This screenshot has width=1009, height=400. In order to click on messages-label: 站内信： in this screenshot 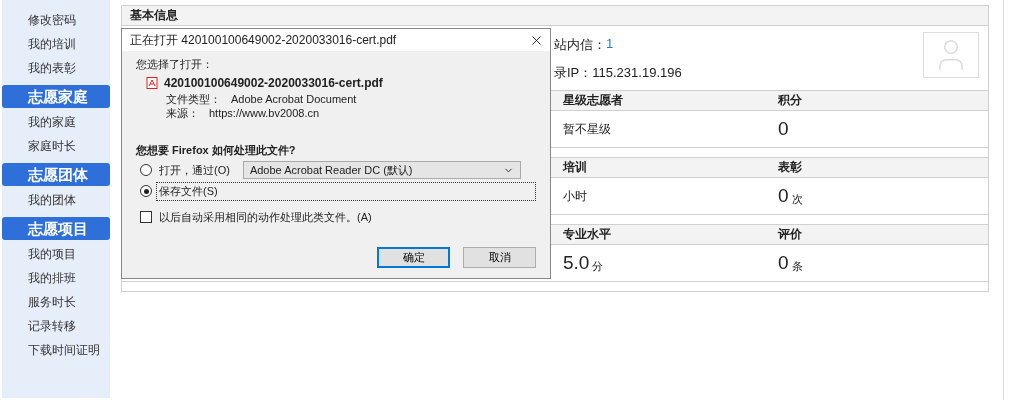, I will do `click(580, 45)`.